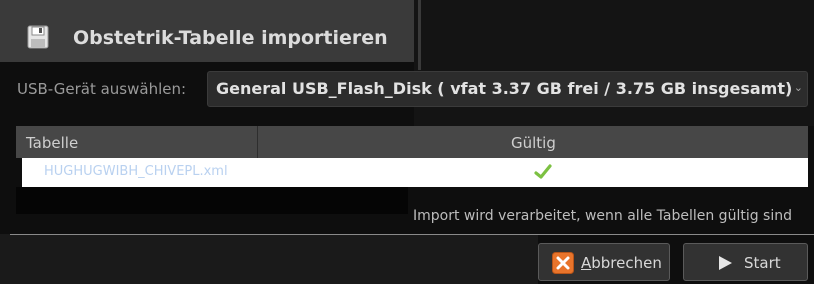  I want to click on start-button-label: Start, so click(762, 263).